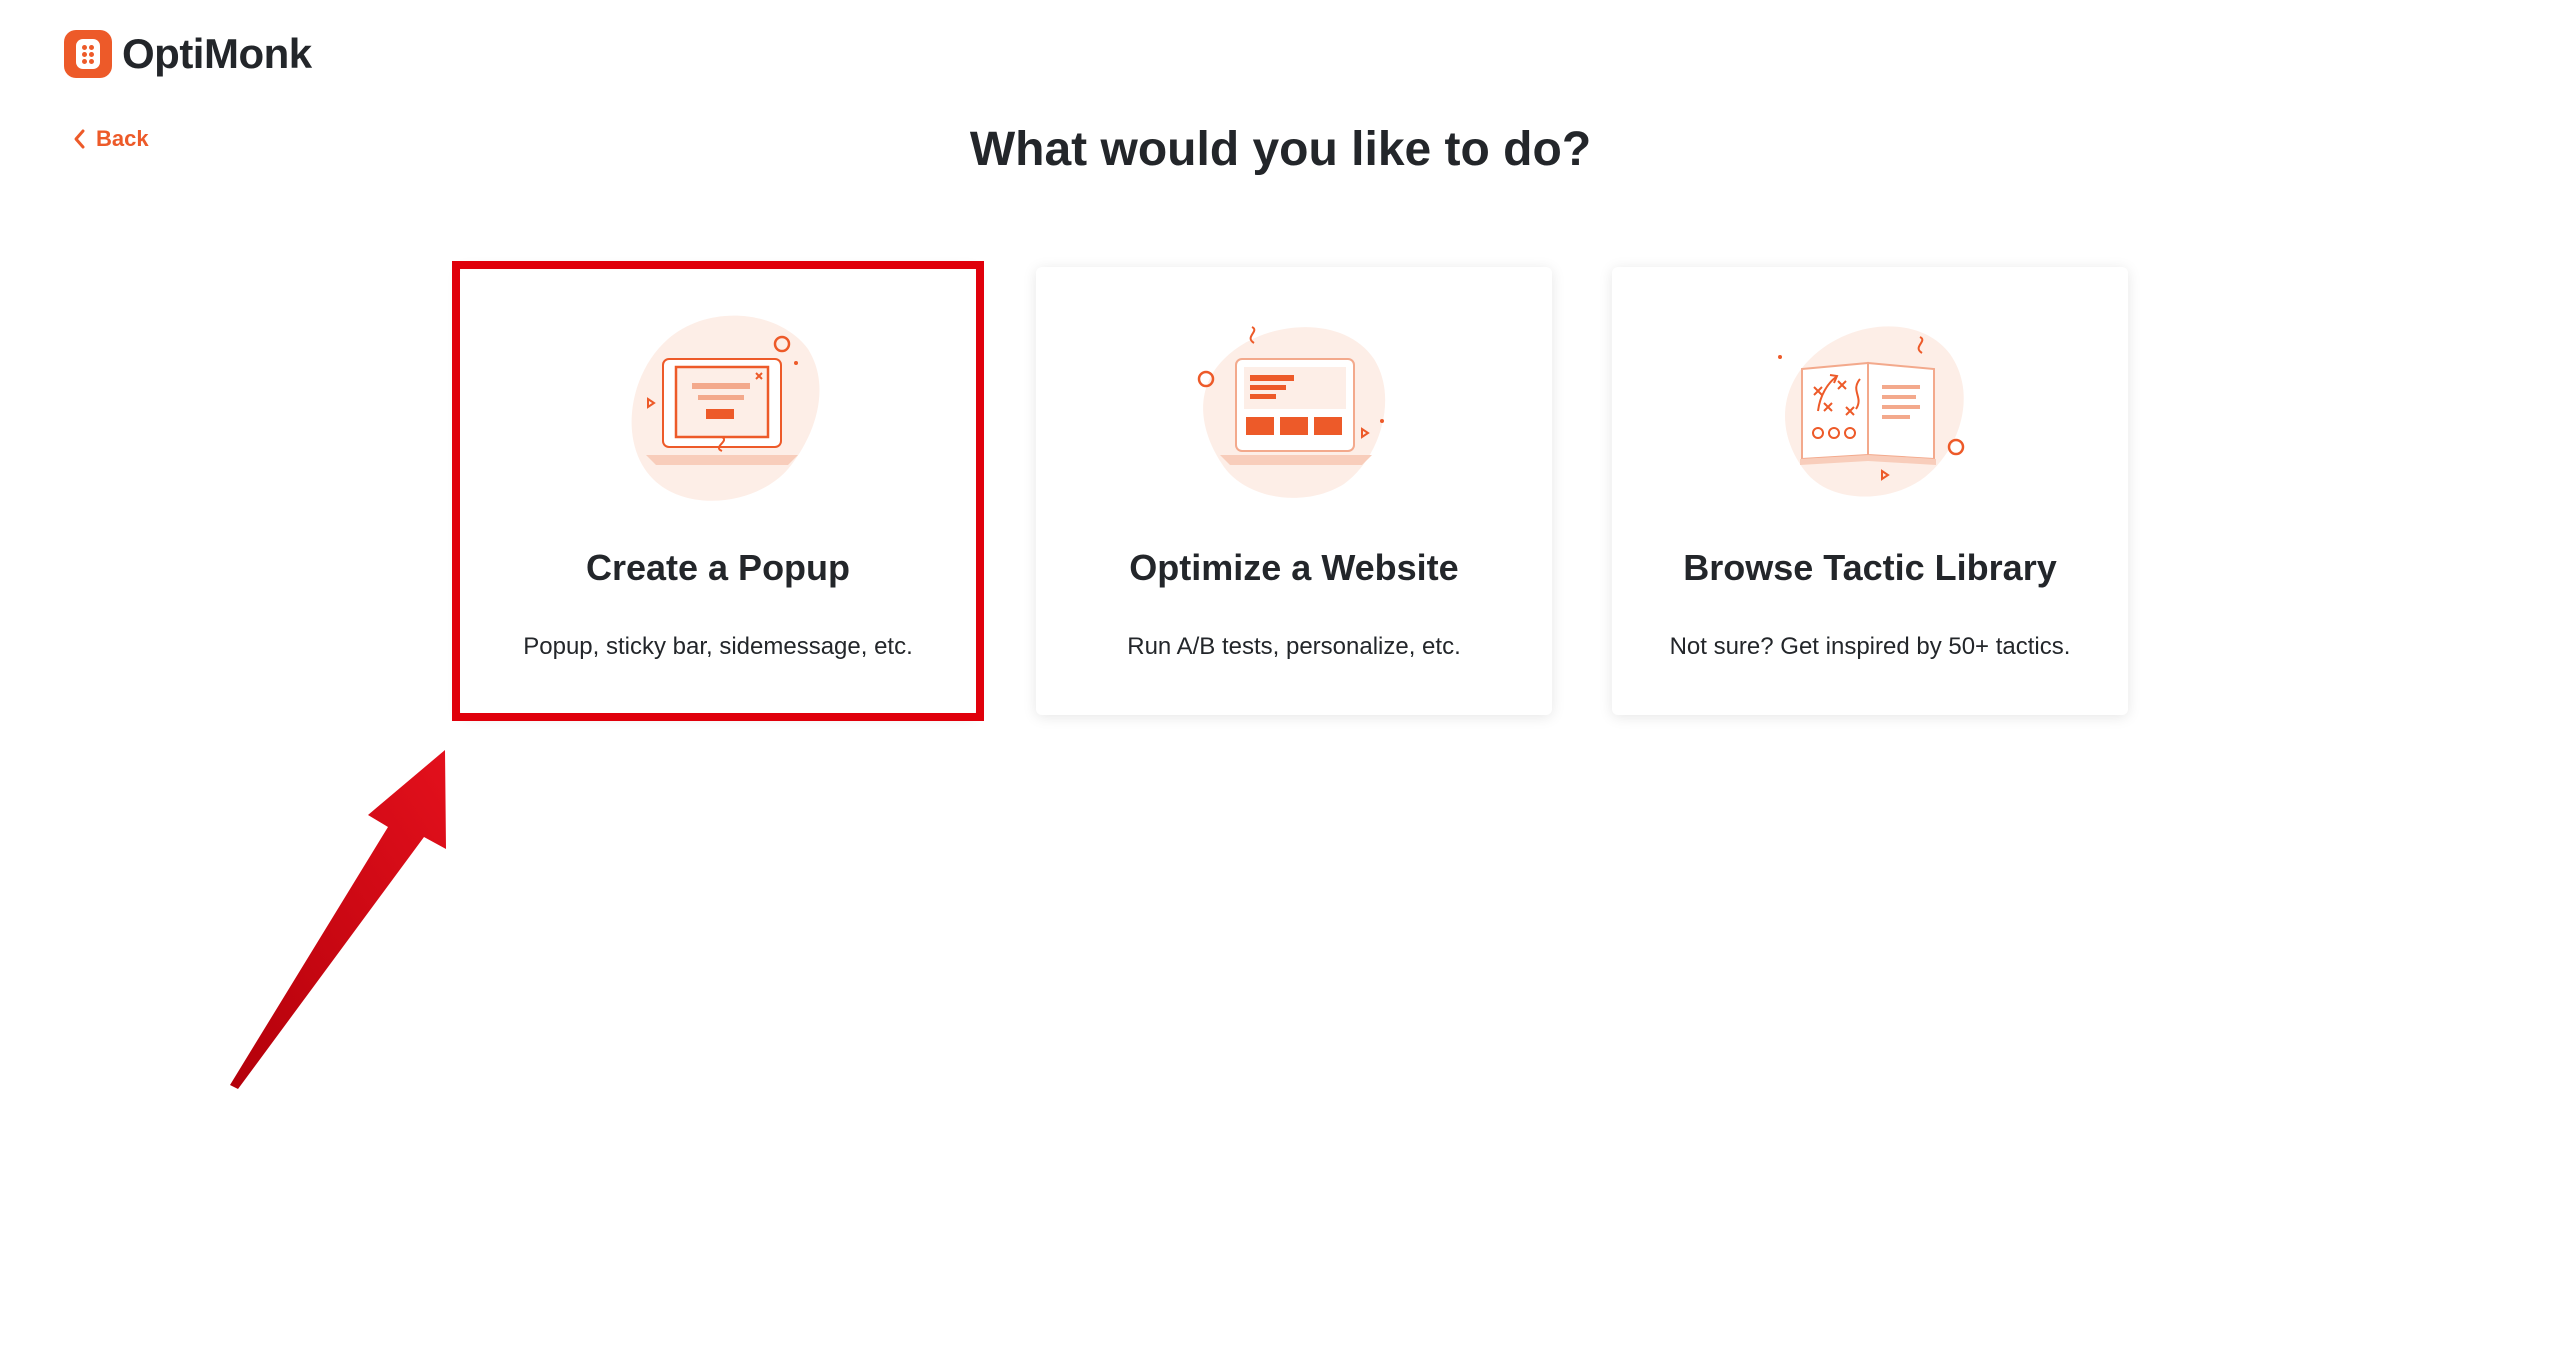  What do you see at coordinates (88, 54) in the screenshot?
I see `optimonk-logo-icon` at bounding box center [88, 54].